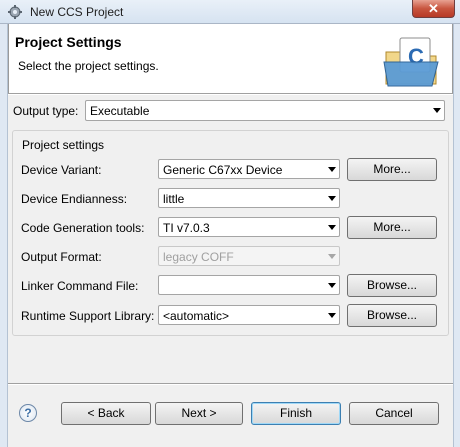 This screenshot has width=460, height=447. I want to click on page-subtitle: Select the project settings., so click(88, 66).